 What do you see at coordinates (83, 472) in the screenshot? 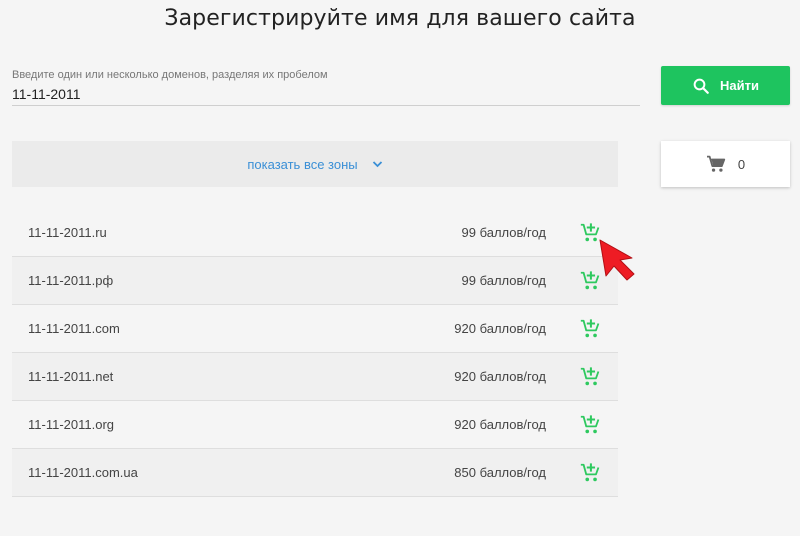
I see `domain-name: 11-11-2011.com.ua` at bounding box center [83, 472].